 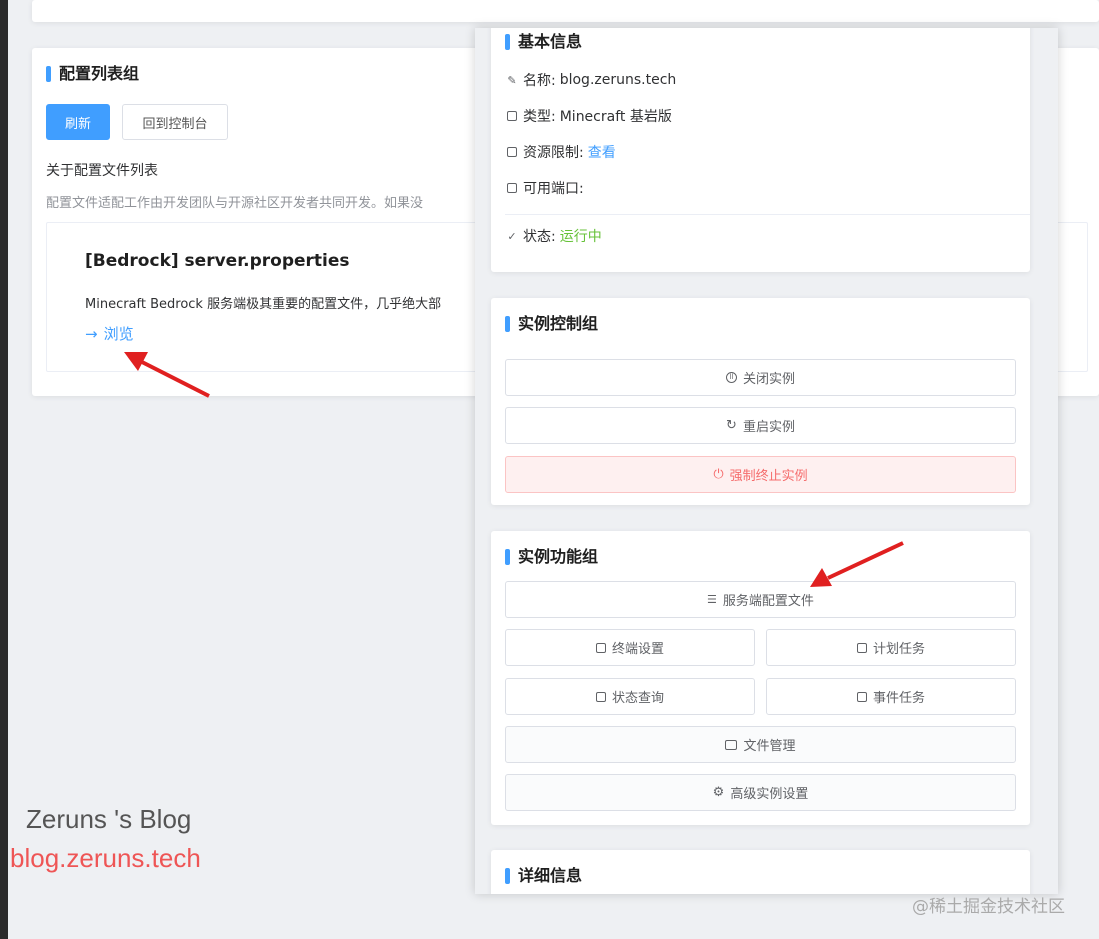 I want to click on instance-type-row: 类型: Minecraft 基岩版, so click(x=588, y=116).